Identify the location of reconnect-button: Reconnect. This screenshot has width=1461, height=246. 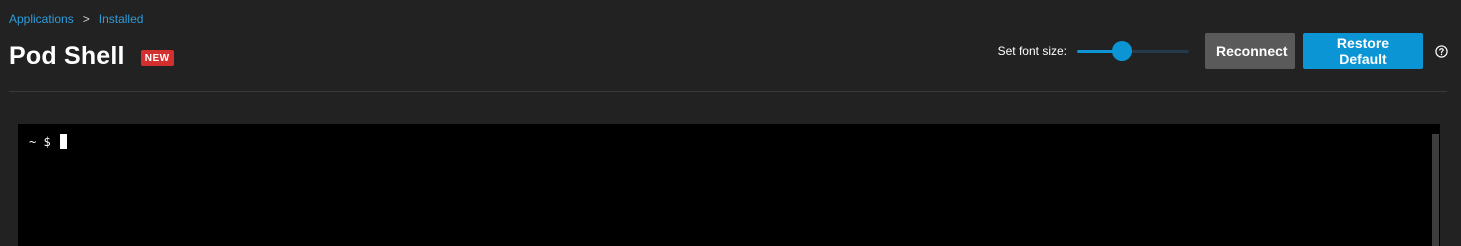
(1250, 51).